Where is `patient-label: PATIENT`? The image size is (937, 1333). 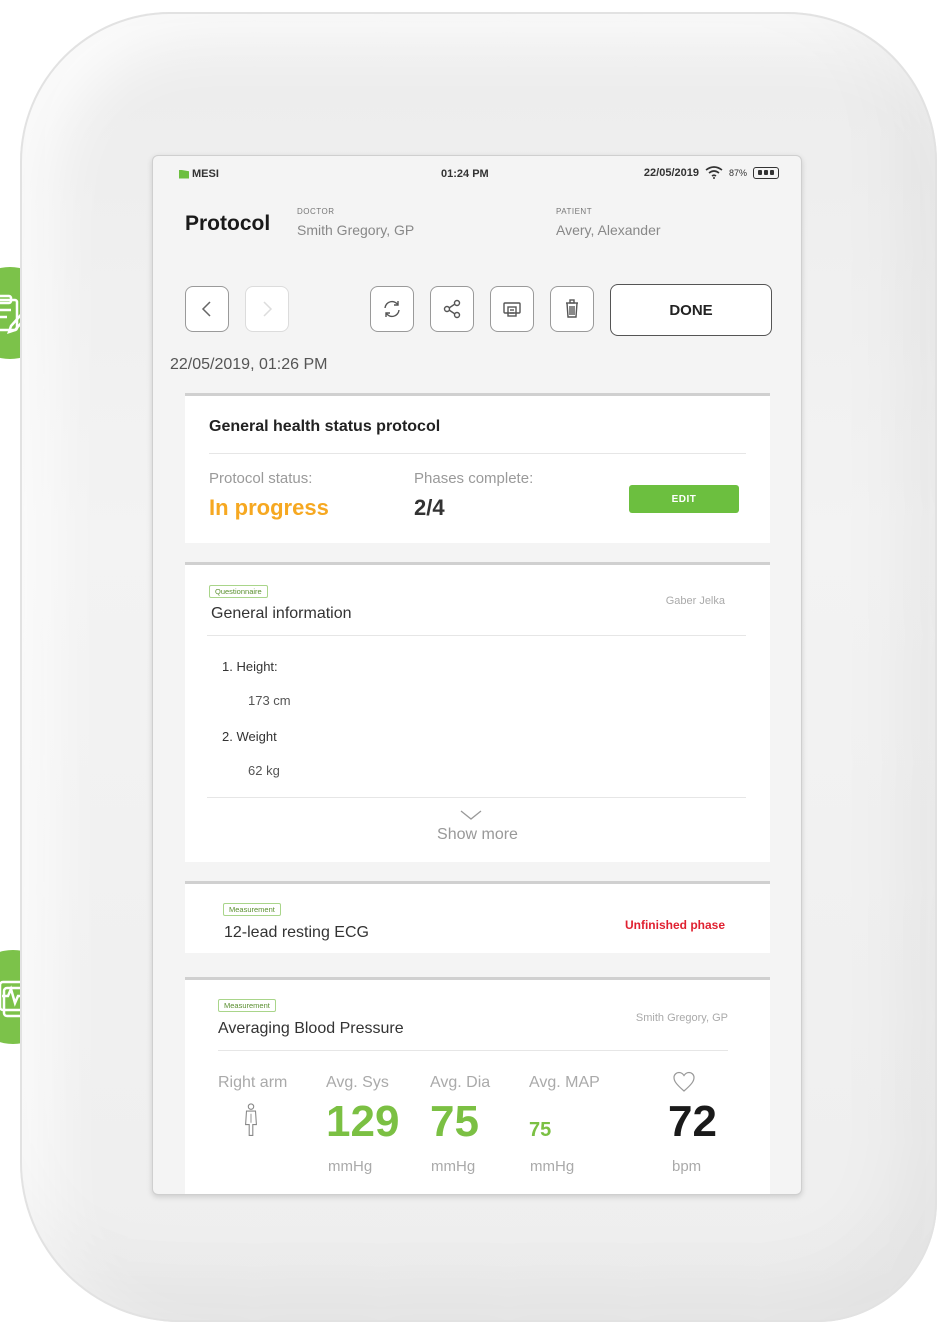
patient-label: PATIENT is located at coordinates (574, 211).